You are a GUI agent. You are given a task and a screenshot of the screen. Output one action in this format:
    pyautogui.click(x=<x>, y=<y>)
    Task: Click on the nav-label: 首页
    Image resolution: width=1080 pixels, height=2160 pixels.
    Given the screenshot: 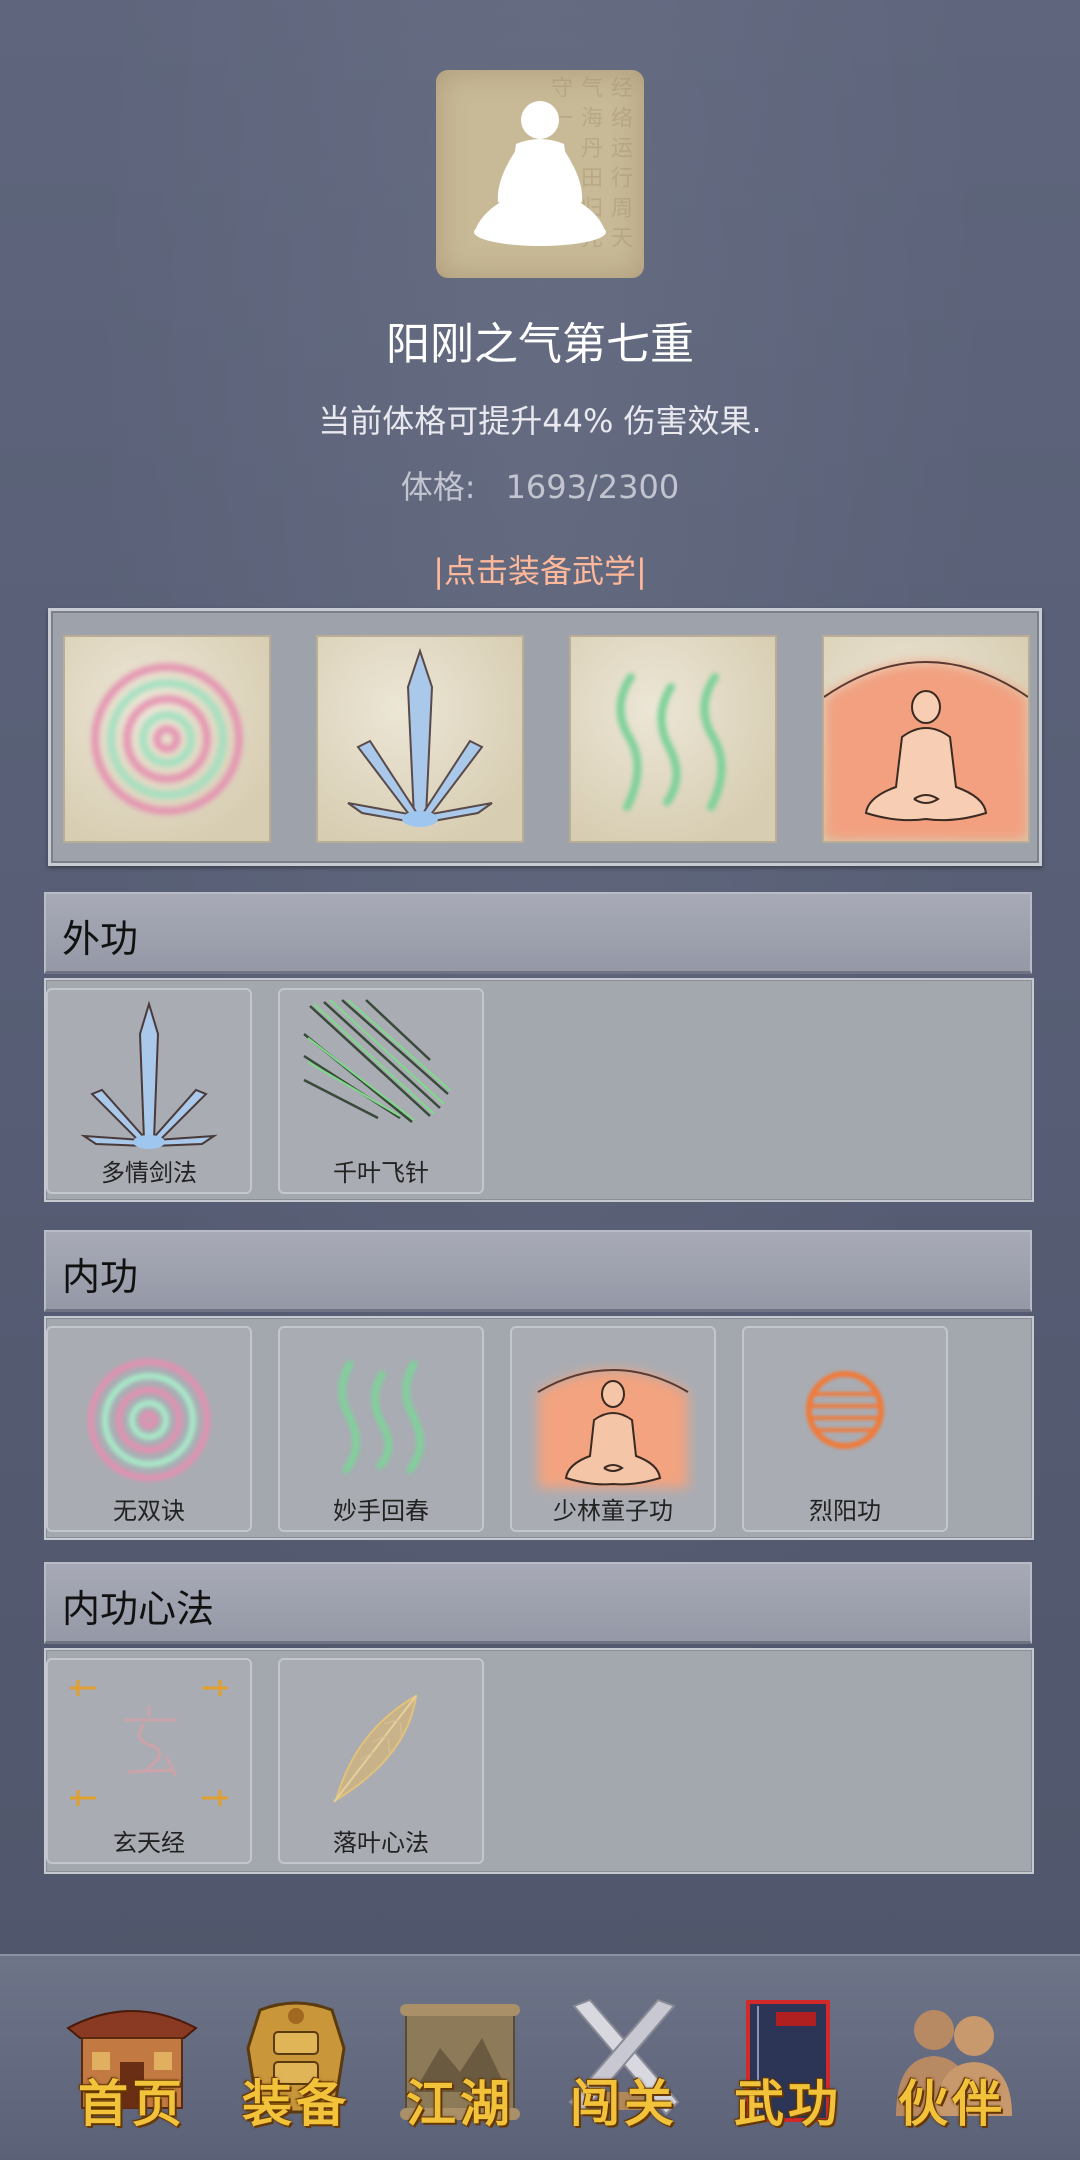 What is the action you would take?
    pyautogui.click(x=132, y=2103)
    